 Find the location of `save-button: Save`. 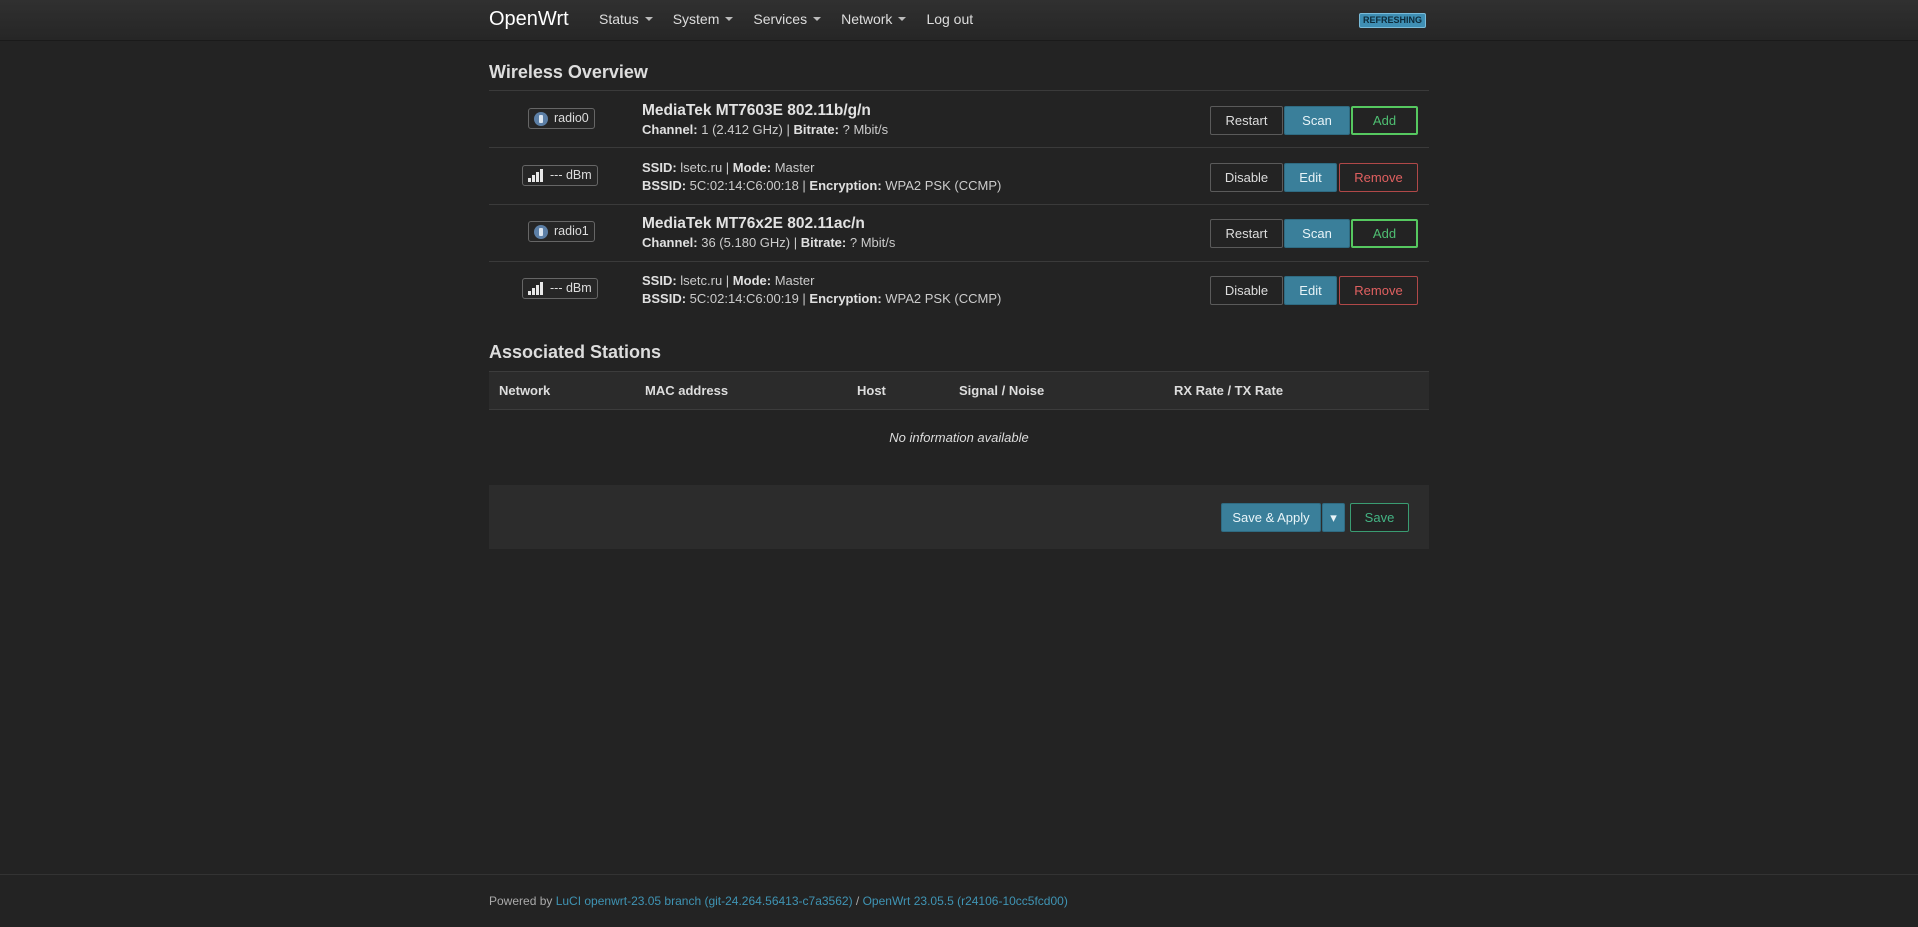

save-button: Save is located at coordinates (1379, 517).